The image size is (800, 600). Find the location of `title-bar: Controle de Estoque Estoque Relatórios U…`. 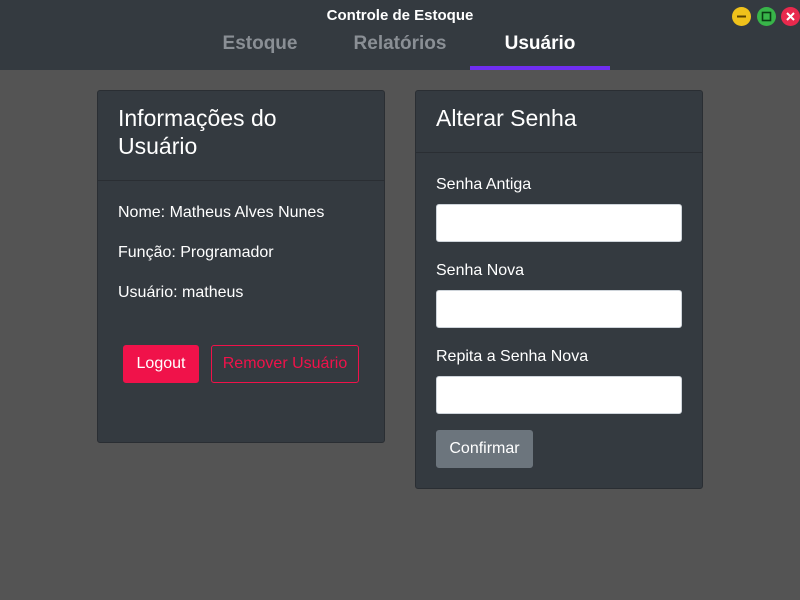

title-bar: Controle de Estoque Estoque Relatórios U… is located at coordinates (400, 35).